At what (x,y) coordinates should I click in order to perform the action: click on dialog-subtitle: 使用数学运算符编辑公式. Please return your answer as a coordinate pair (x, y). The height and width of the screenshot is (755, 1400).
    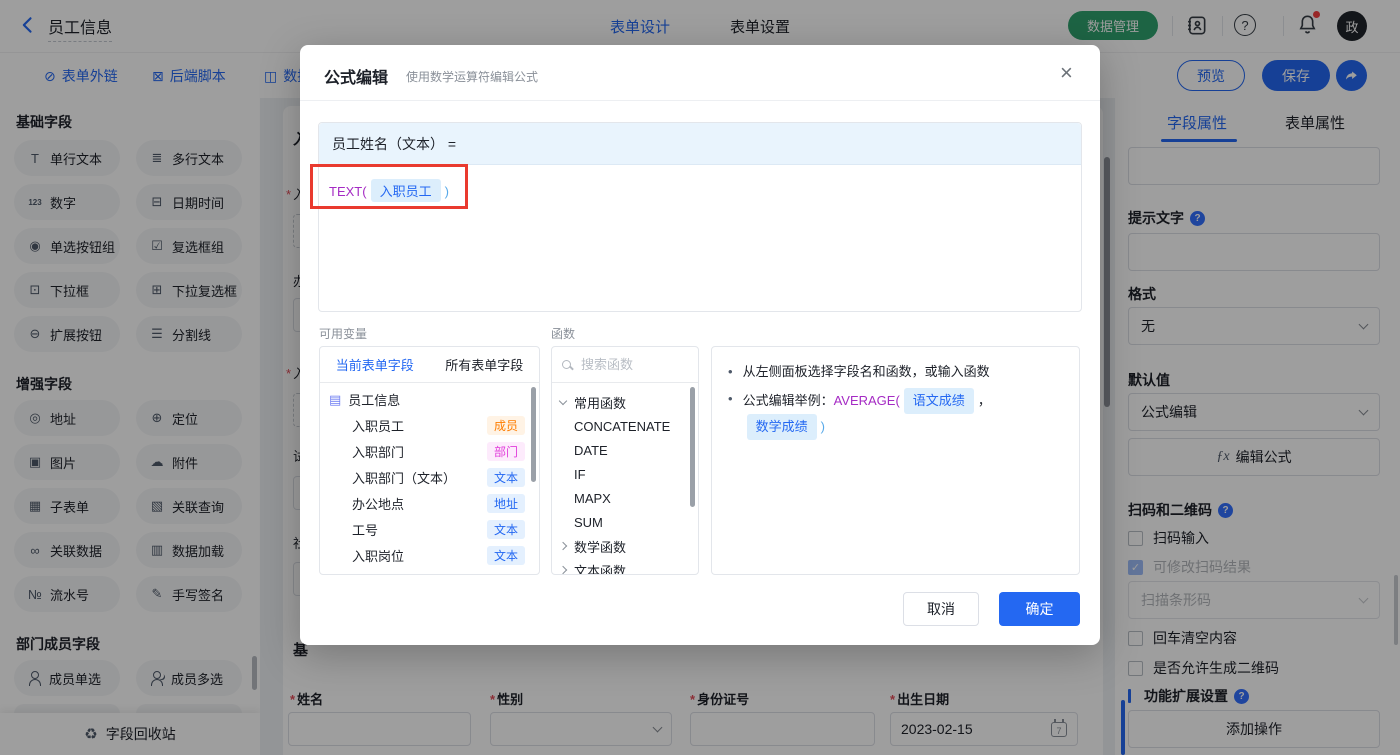
    Looking at the image, I should click on (472, 77).